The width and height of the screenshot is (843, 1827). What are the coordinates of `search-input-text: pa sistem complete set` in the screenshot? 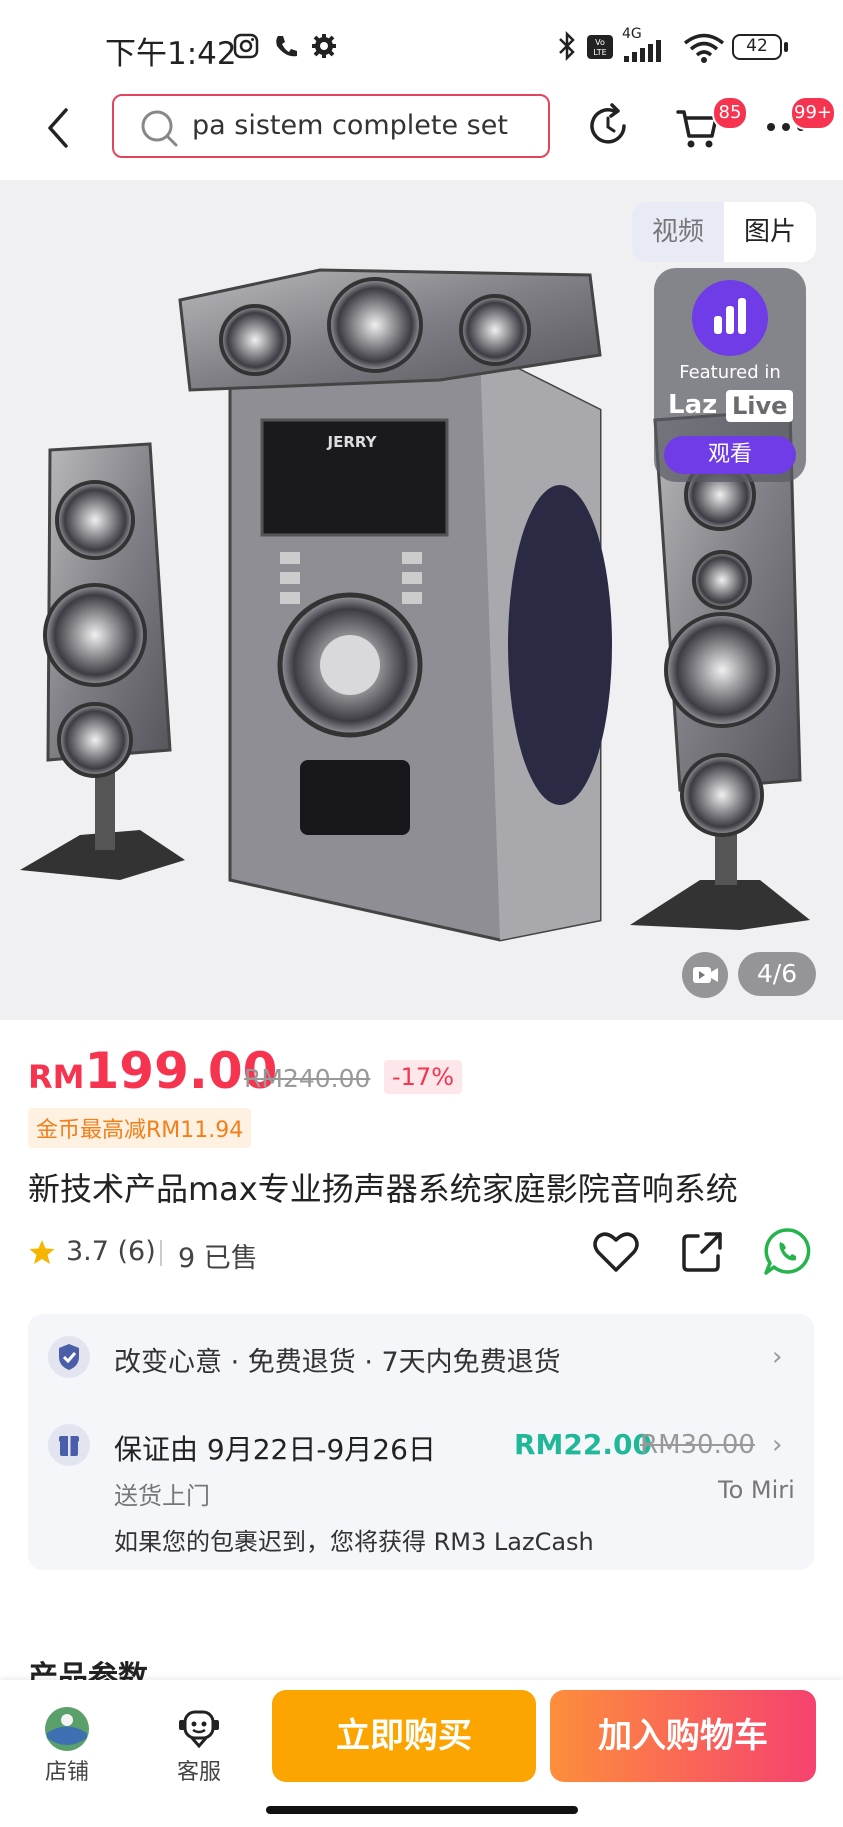 It's located at (350, 125).